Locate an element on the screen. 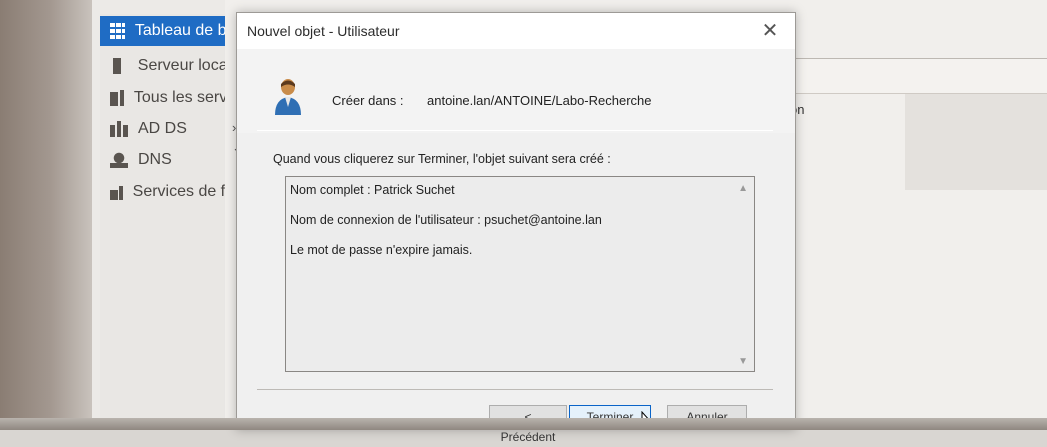 This screenshot has height=447, width=1047. sidebar-item-dashboard: Tableau de bord is located at coordinates (165, 31).